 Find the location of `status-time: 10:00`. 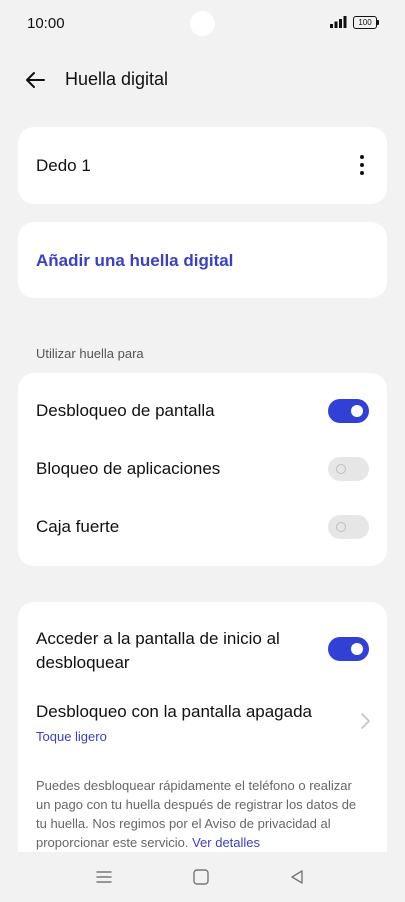

status-time: 10:00 is located at coordinates (46, 23).